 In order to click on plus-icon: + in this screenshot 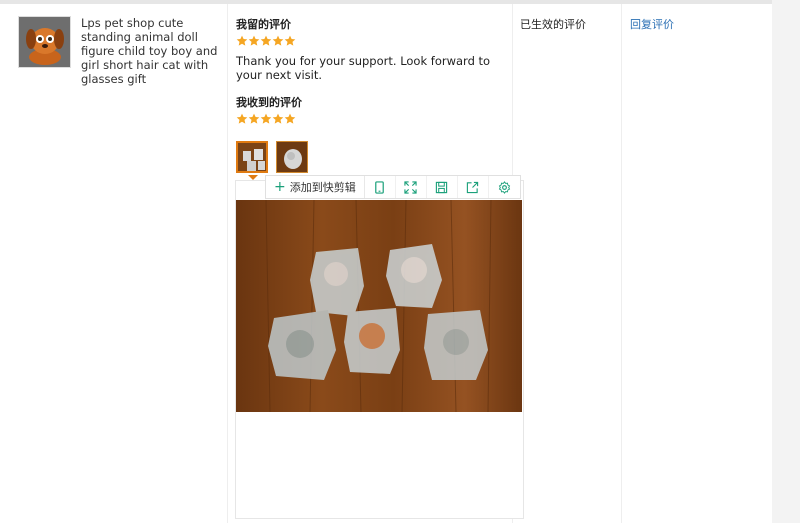, I will do `click(280, 187)`.